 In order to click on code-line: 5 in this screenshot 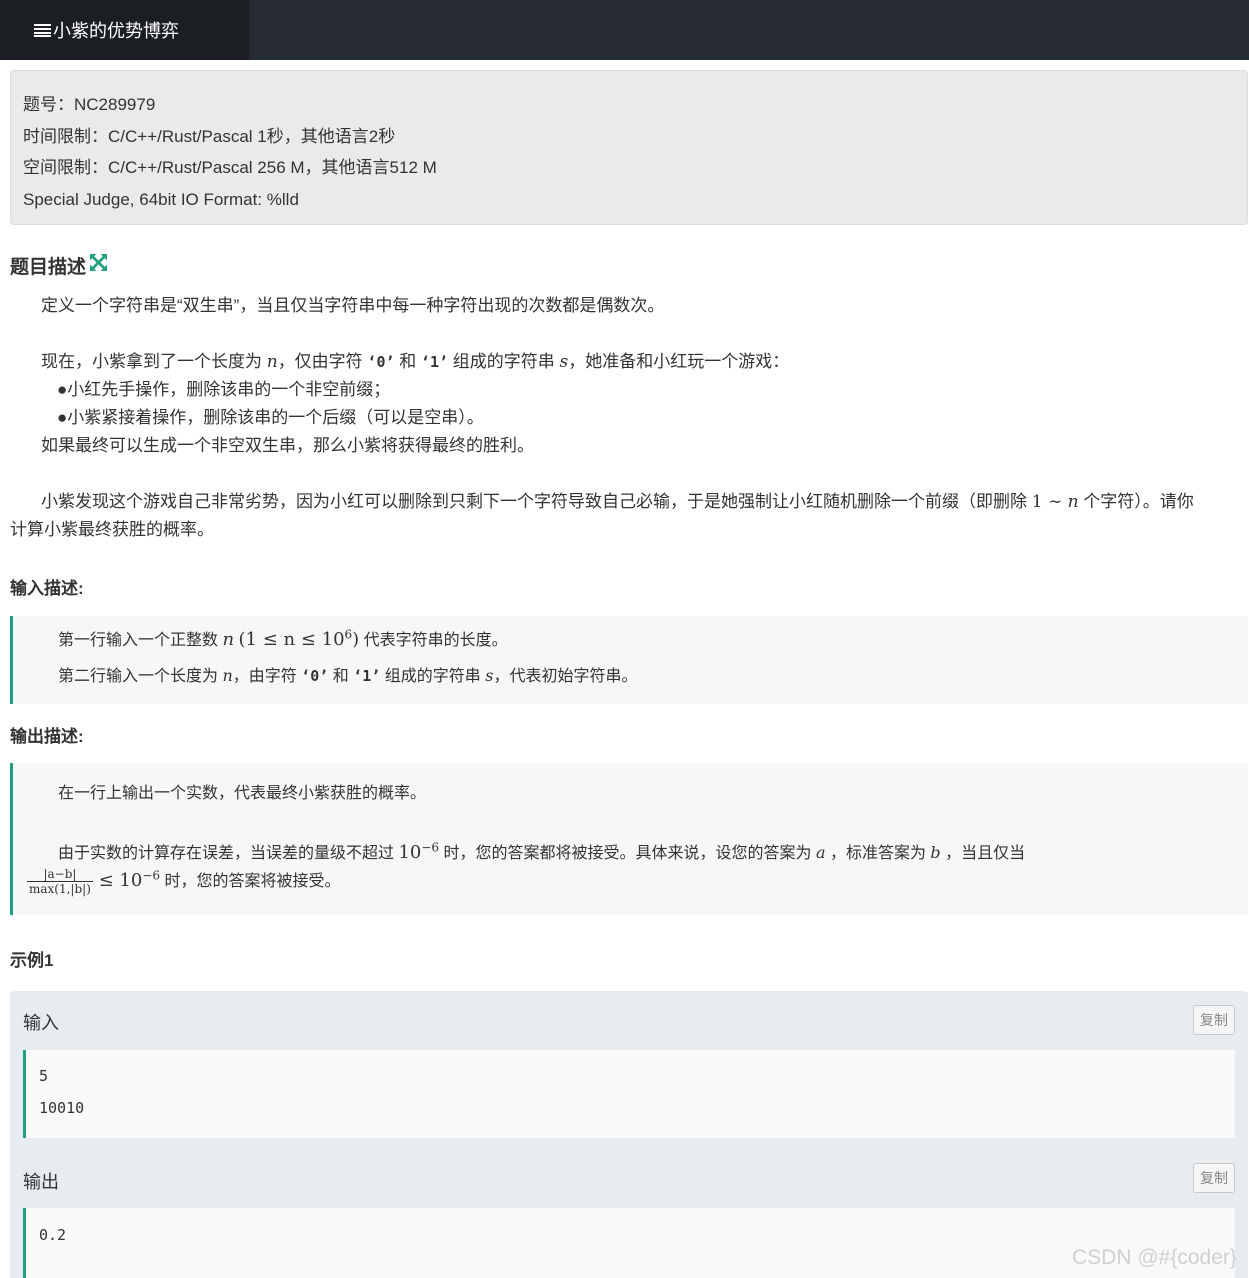, I will do `click(44, 1076)`.